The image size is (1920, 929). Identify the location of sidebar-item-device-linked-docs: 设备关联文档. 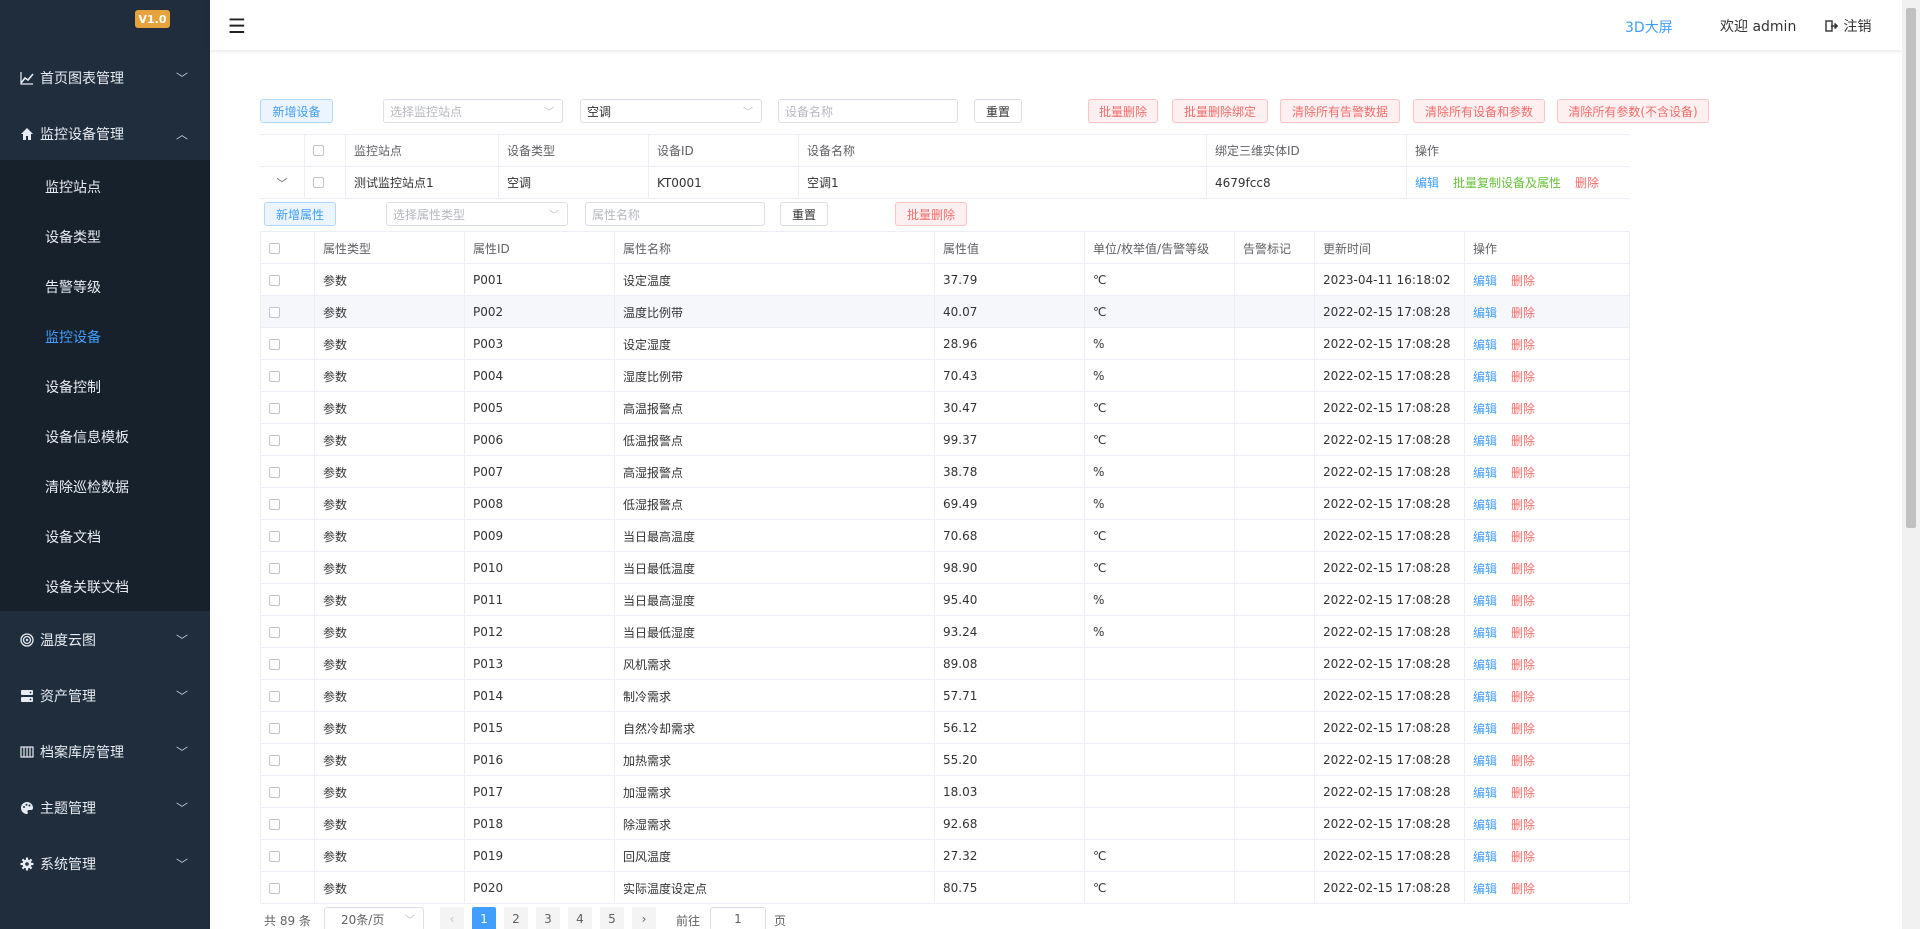
(105, 587).